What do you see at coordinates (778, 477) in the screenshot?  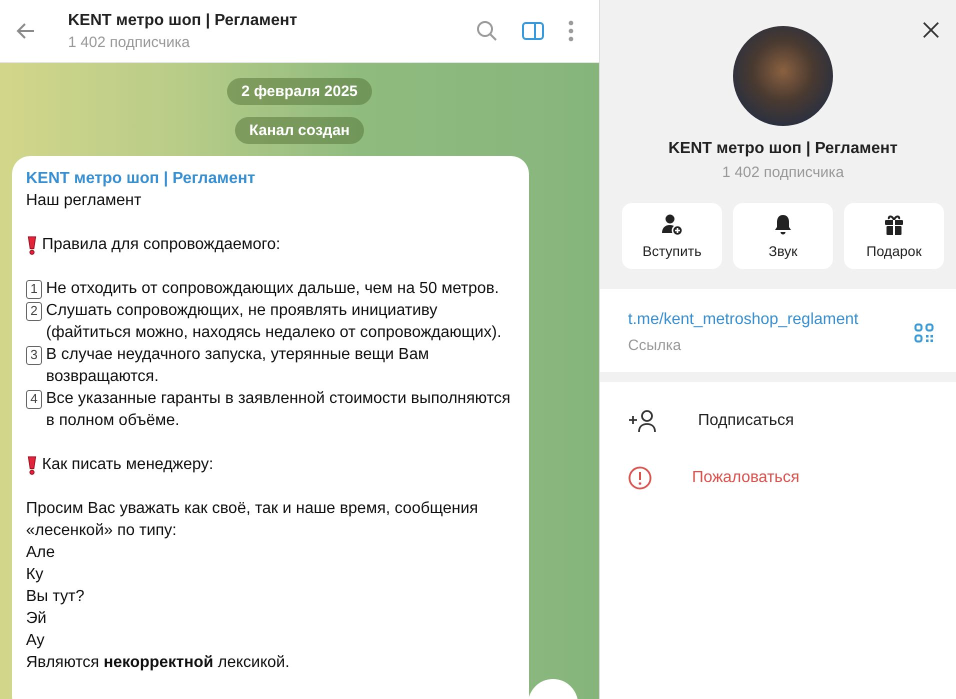 I see `report-menu-item: Пожаловаться` at bounding box center [778, 477].